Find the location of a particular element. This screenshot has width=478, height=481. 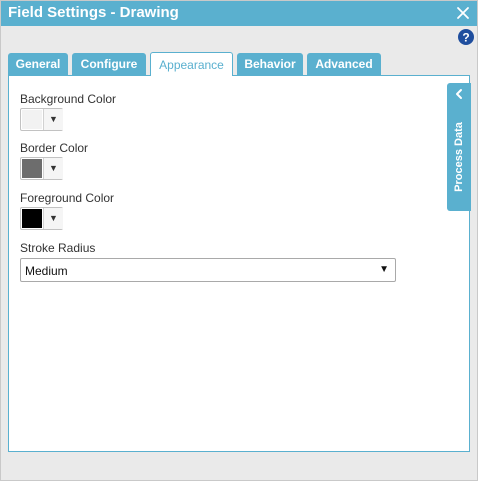

background-color-picker: ▼ is located at coordinates (41, 119).